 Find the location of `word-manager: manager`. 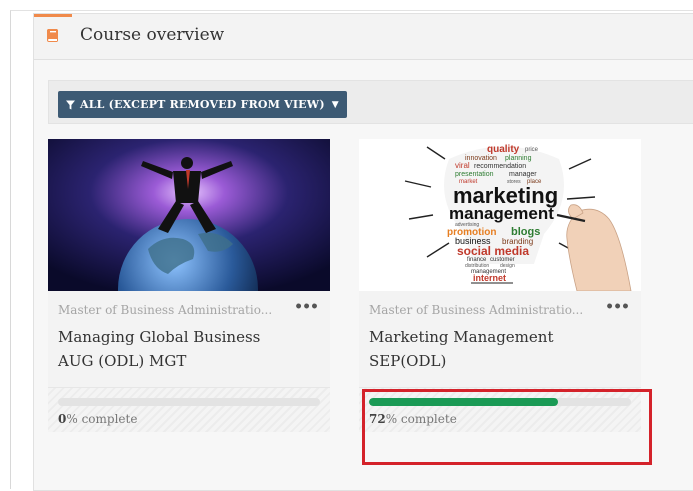

word-manager: manager is located at coordinates (523, 174).